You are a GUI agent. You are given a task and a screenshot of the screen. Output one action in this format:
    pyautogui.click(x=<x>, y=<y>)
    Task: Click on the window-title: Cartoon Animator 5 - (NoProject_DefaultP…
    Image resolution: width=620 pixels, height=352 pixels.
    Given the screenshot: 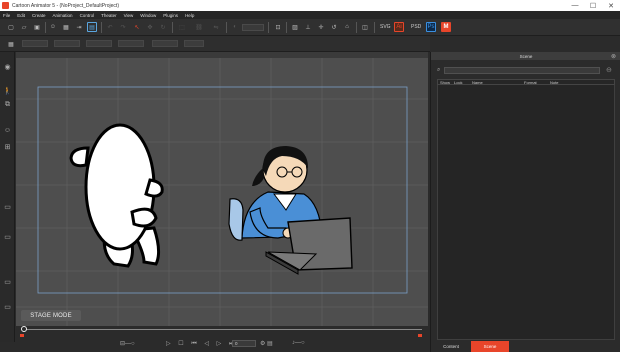 What is the action you would take?
    pyautogui.click(x=65, y=5)
    